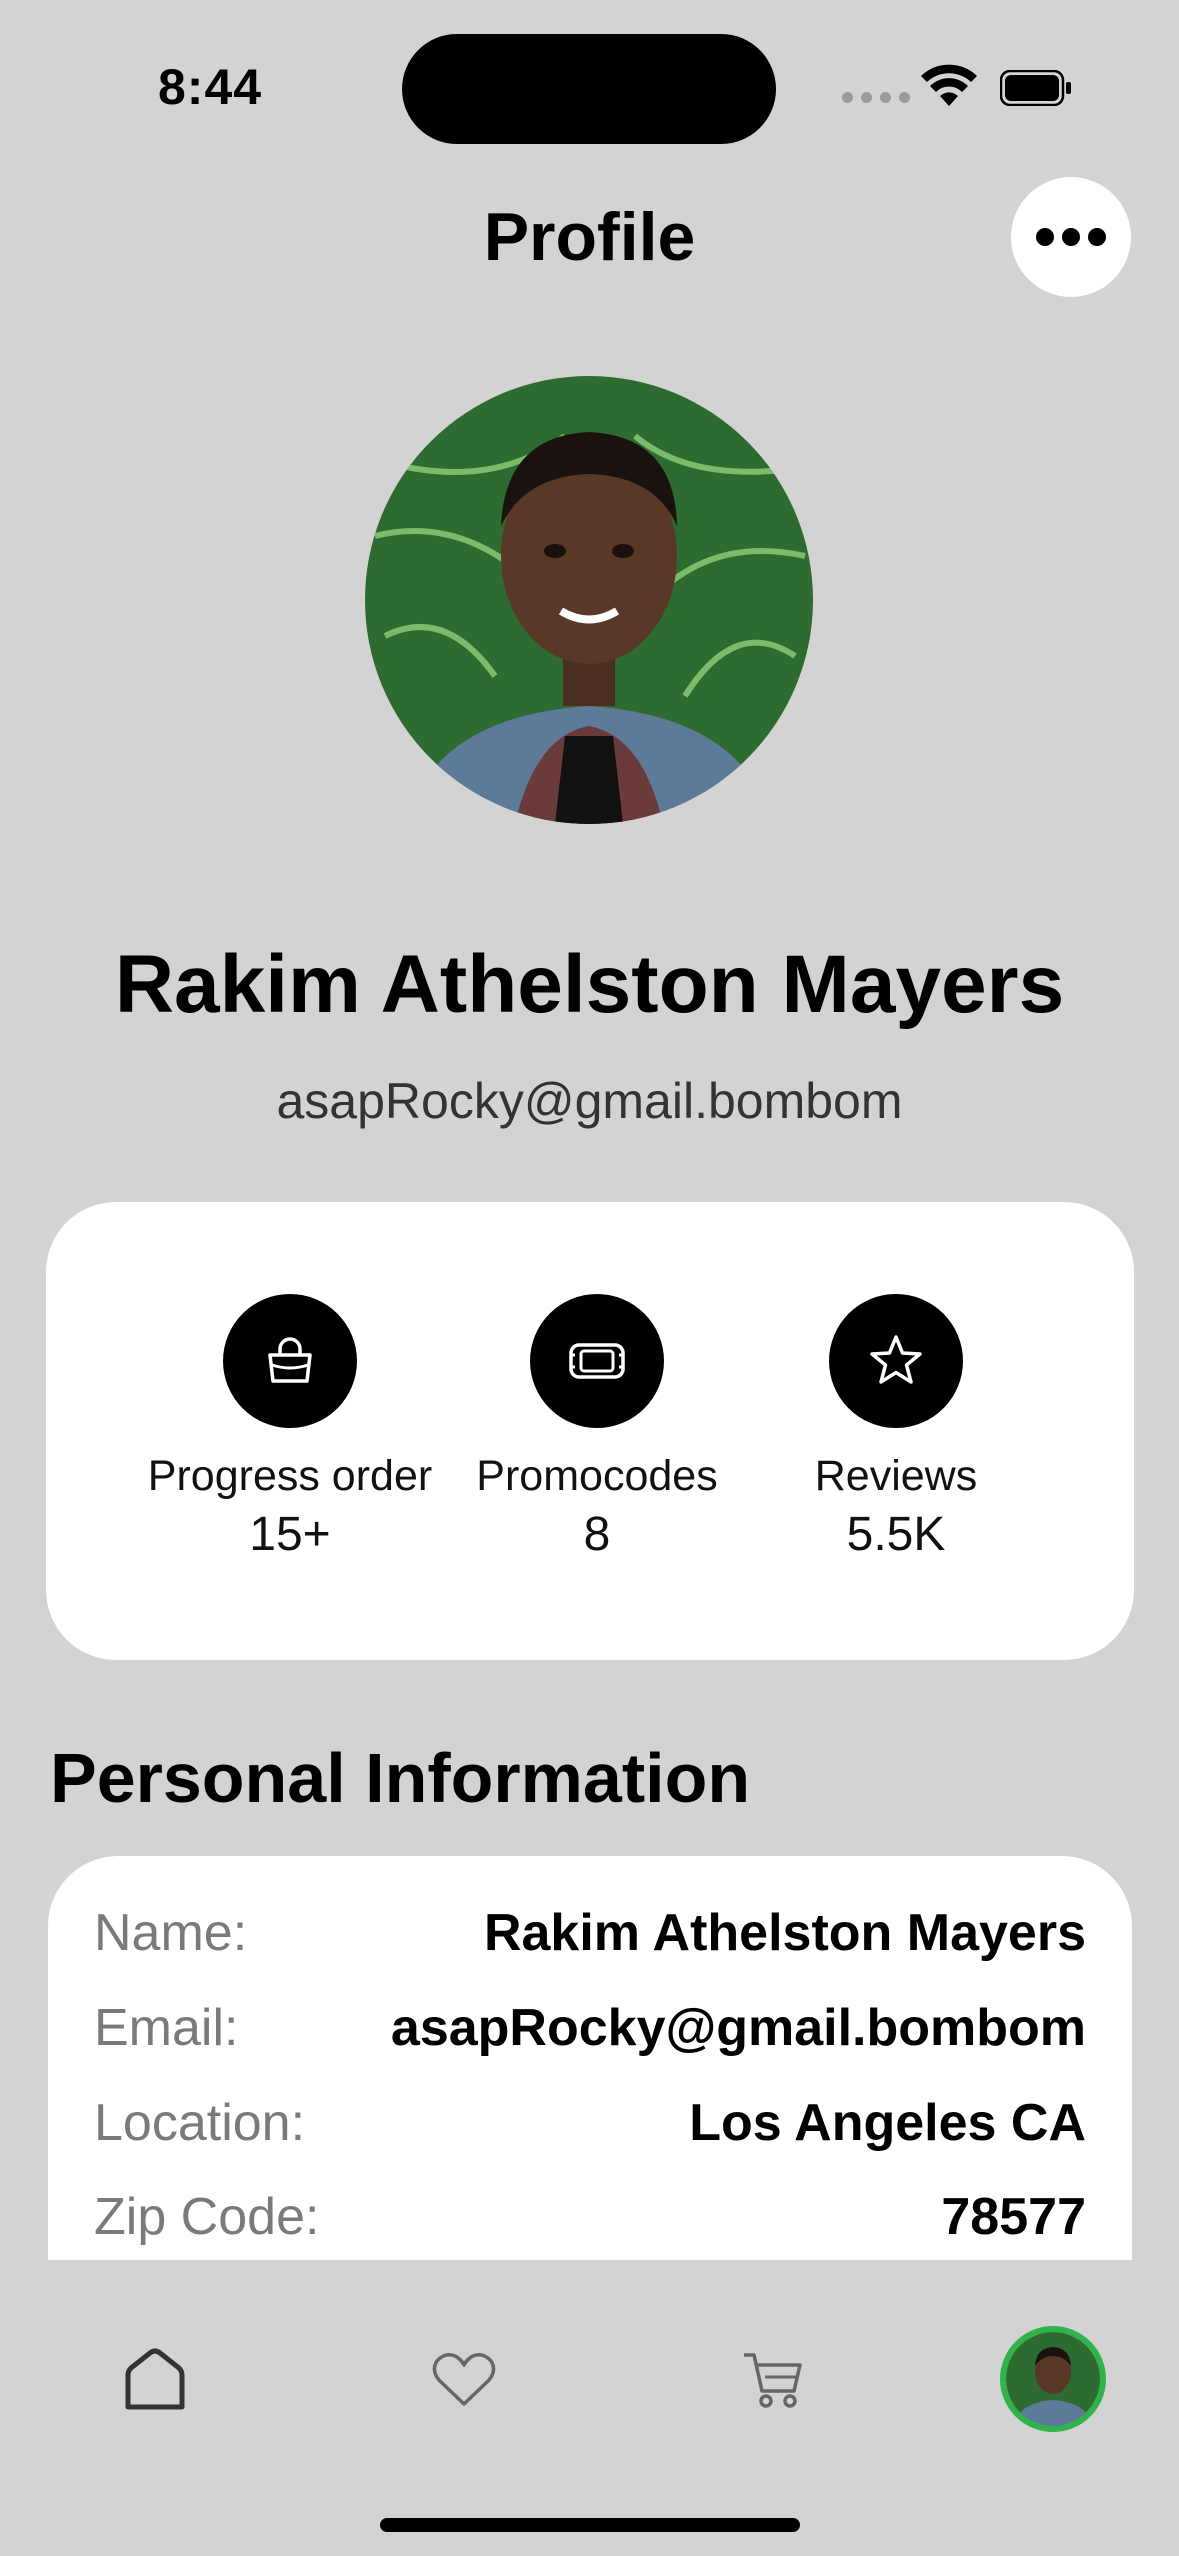 This screenshot has height=2556, width=1179. What do you see at coordinates (1045, 237) in the screenshot?
I see `ellipsis-icon` at bounding box center [1045, 237].